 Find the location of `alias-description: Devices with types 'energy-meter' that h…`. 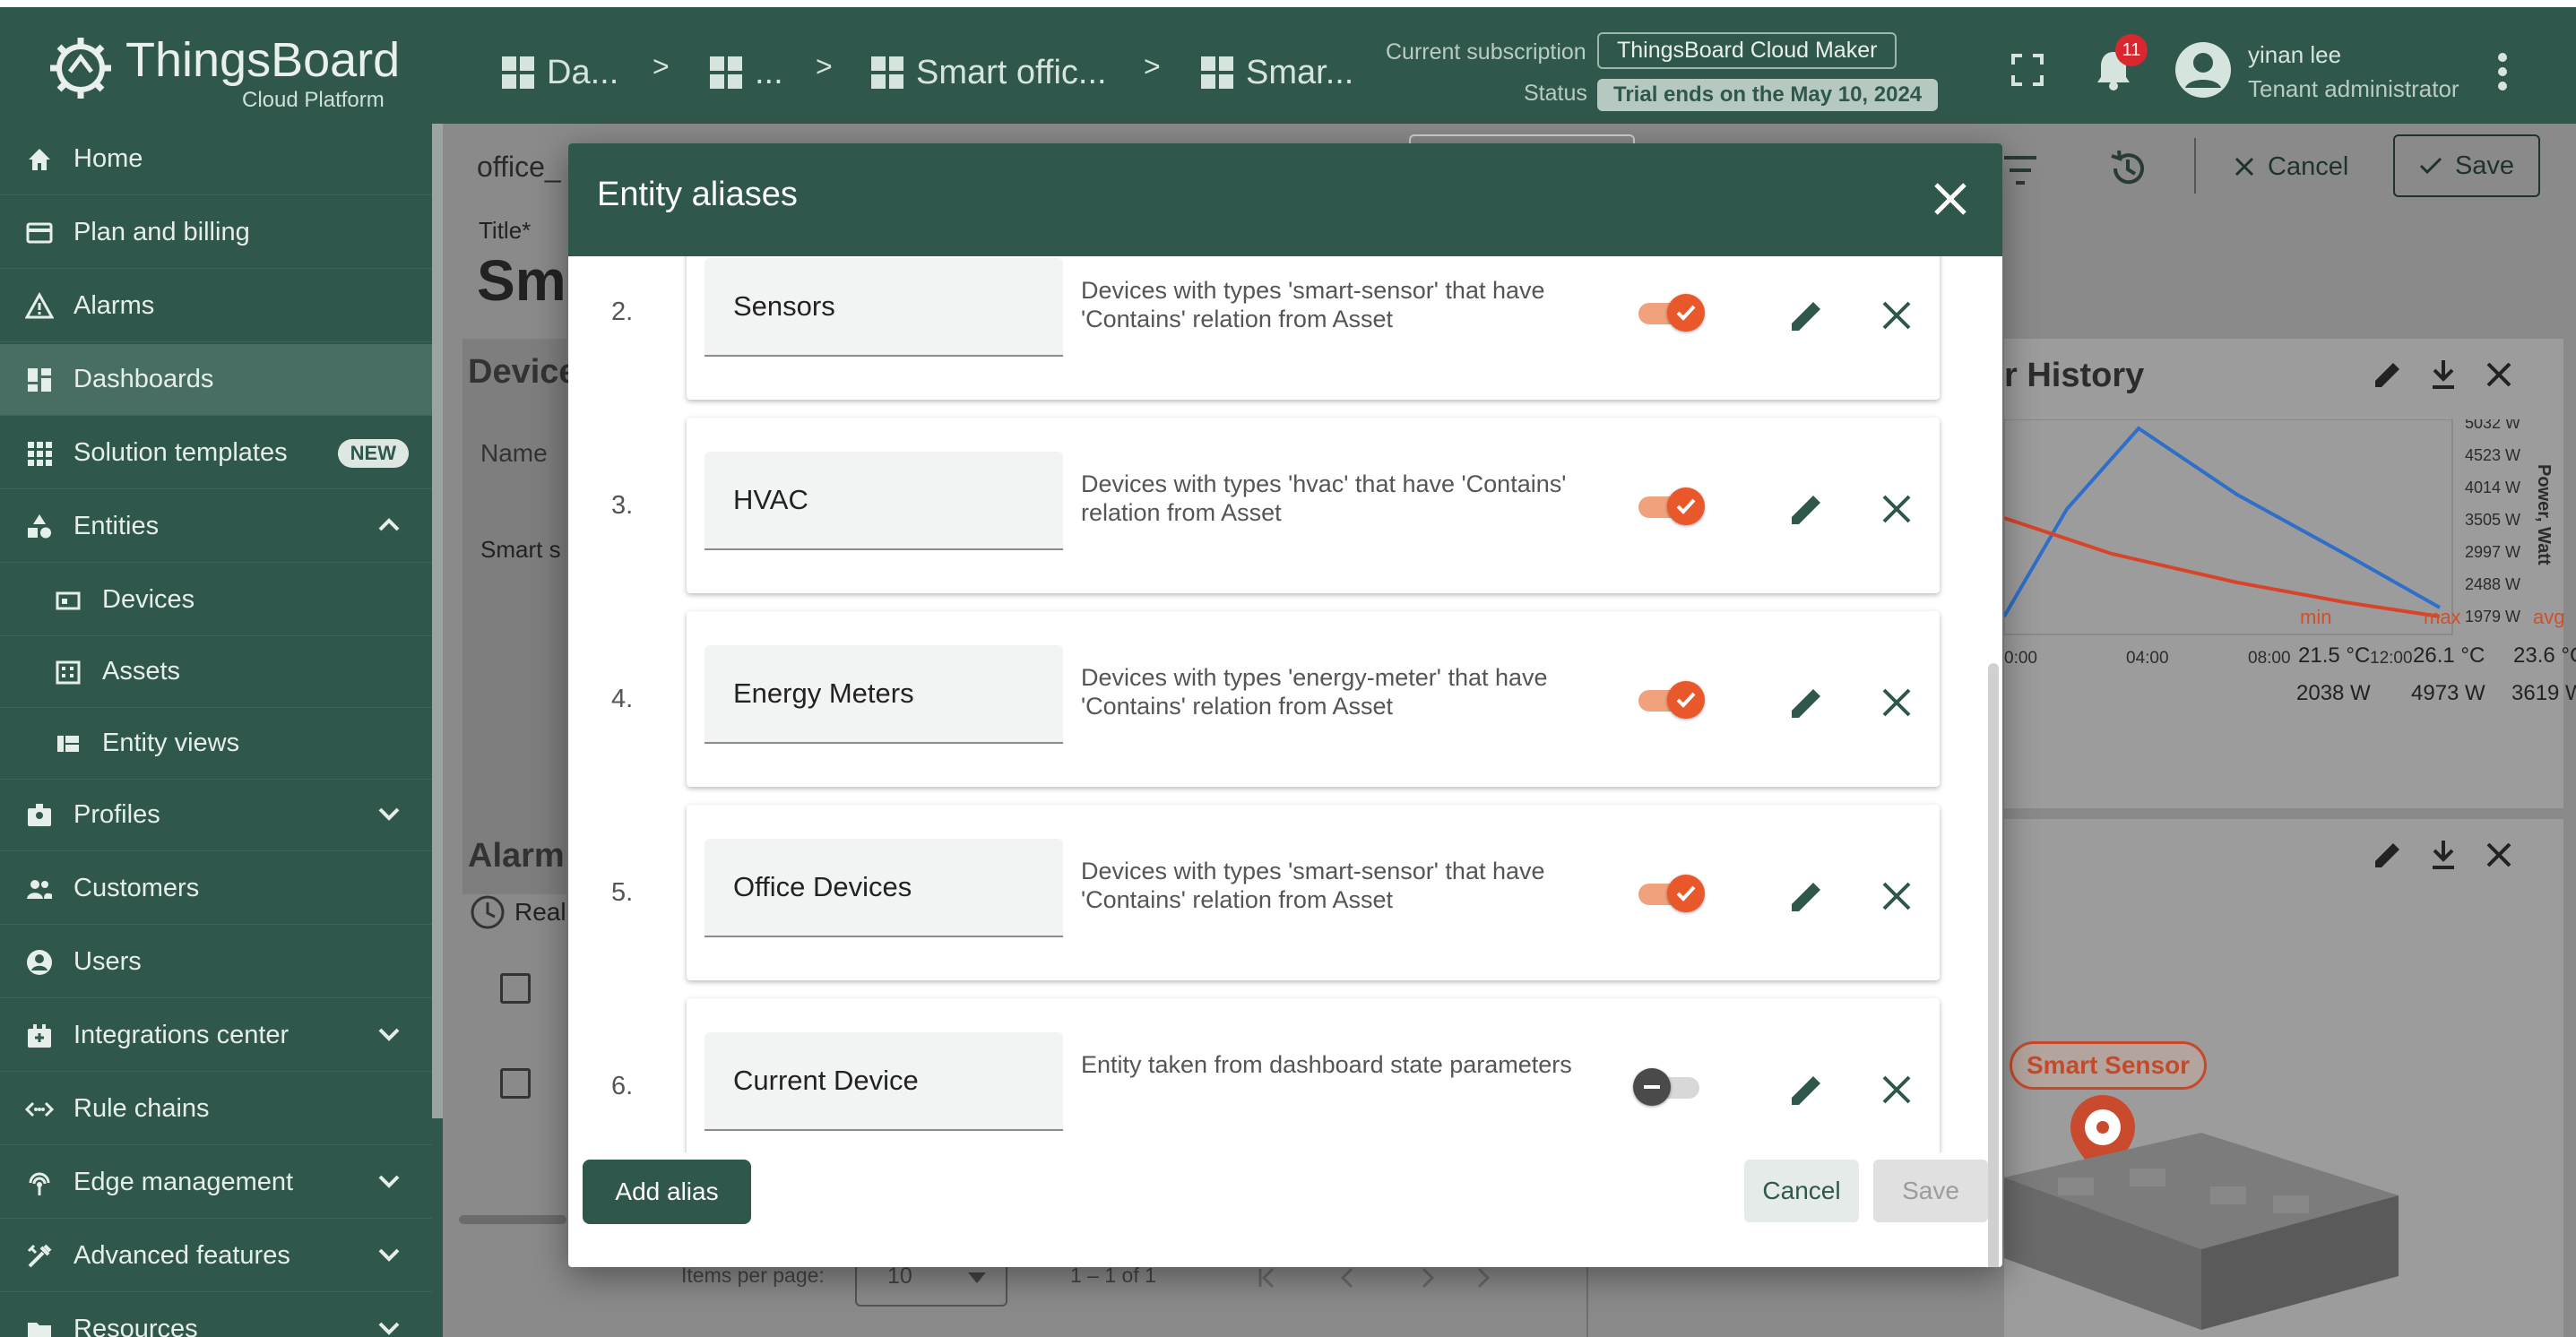

alias-description: Devices with types 'energy-meter' that h… is located at coordinates (1314, 692).